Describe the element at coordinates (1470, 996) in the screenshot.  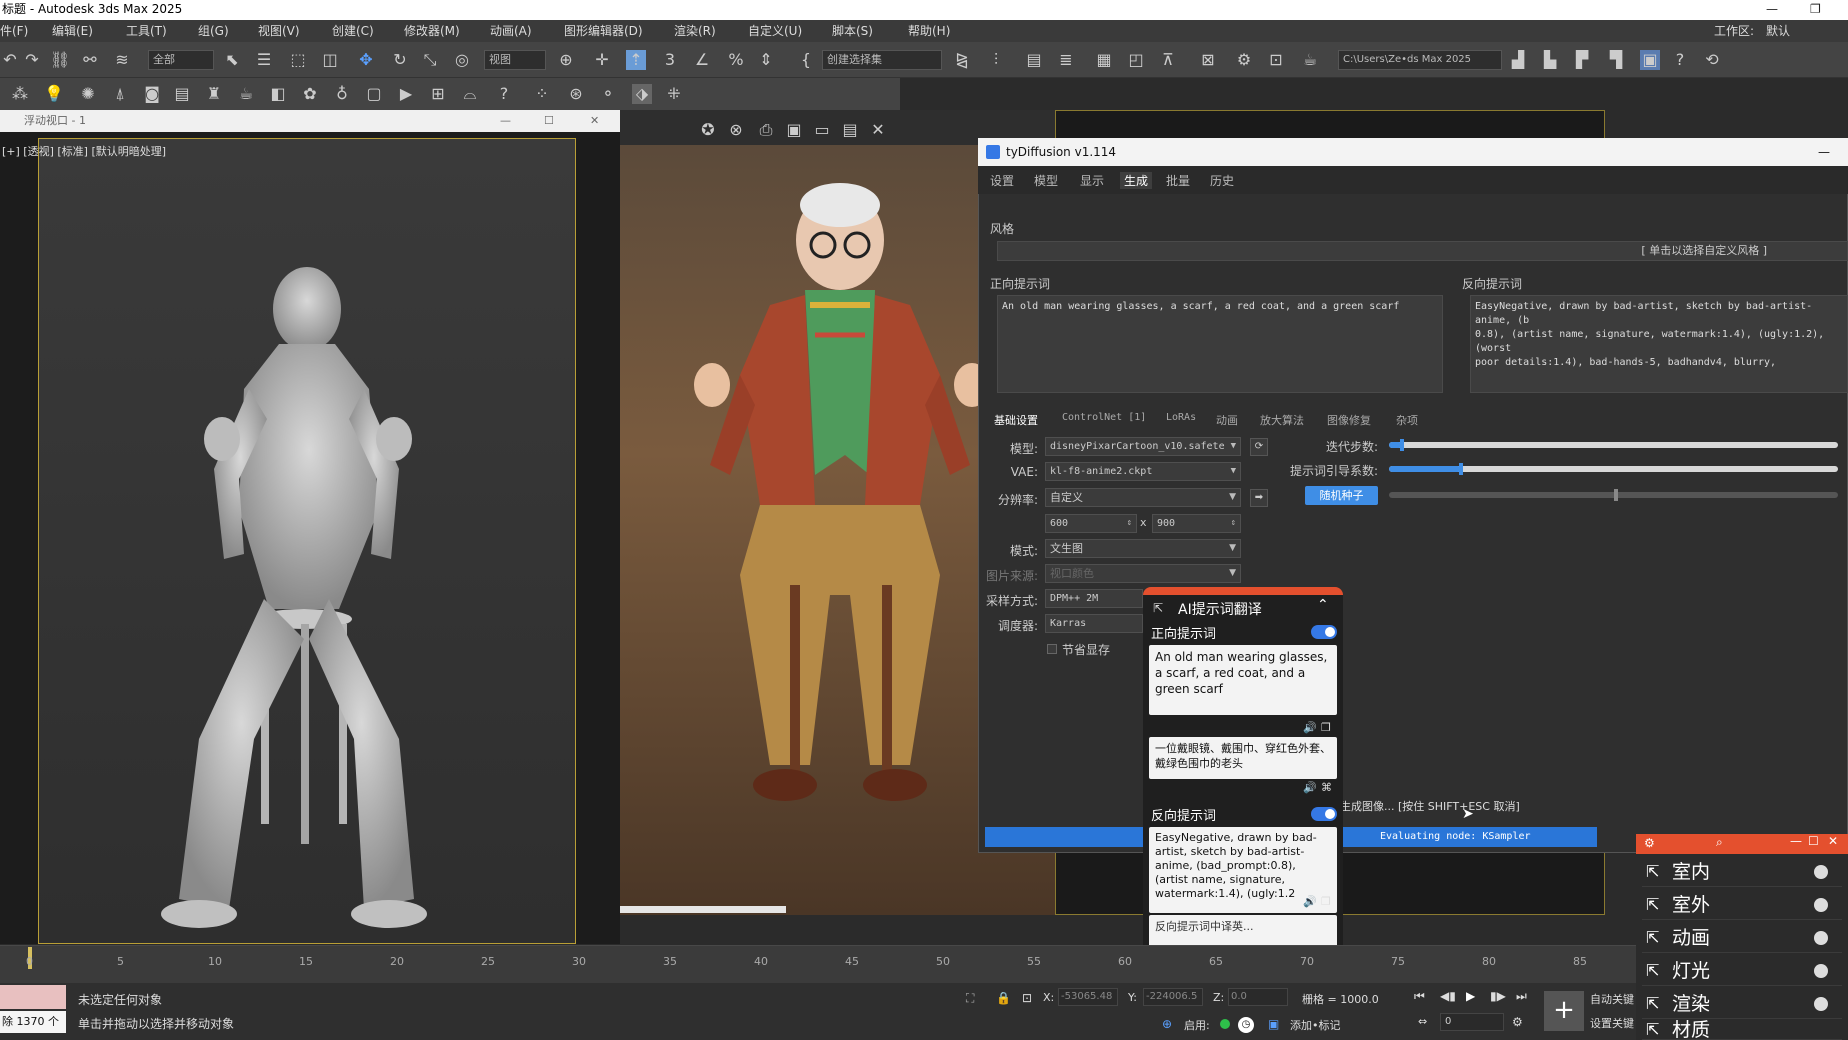
I see `play-icon: ▶` at that location.